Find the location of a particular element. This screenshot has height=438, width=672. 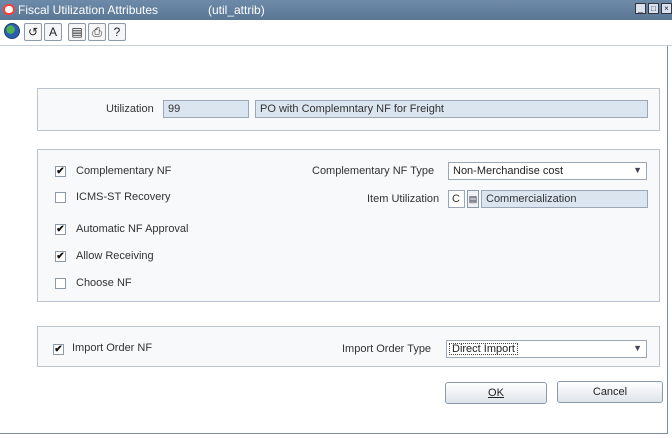

maximize-icon: □ is located at coordinates (653, 8).